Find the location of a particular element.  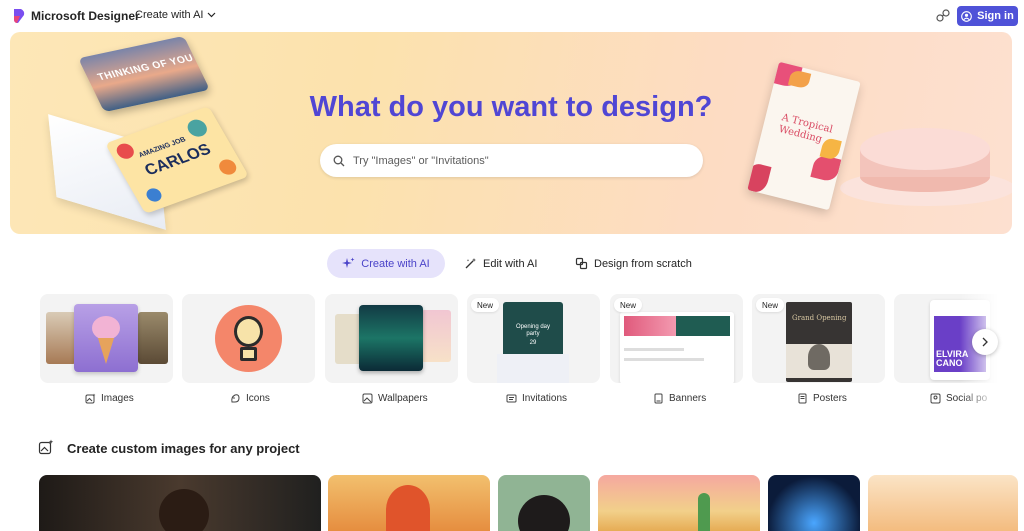

category-posters-text: Posters is located at coordinates (830, 398).